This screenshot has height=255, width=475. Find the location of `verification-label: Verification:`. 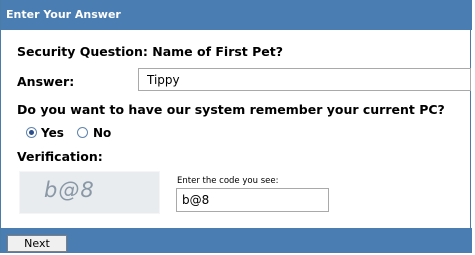

verification-label: Verification: is located at coordinates (60, 156).